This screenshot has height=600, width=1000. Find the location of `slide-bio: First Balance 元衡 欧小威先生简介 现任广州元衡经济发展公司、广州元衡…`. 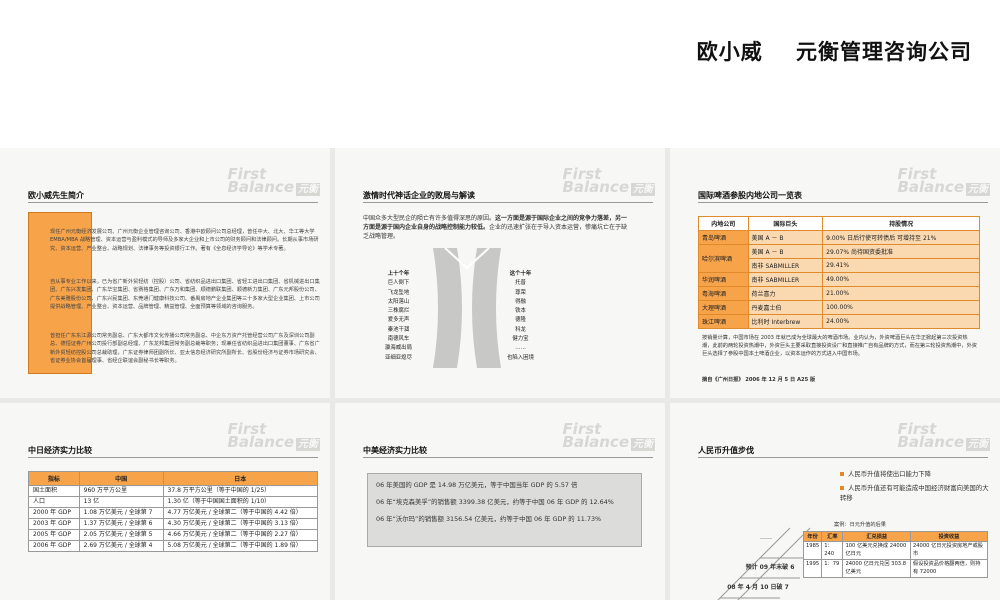

slide-bio: First Balance 元衡 欧小威先生简介 现任广州元衡经济发展公司、广州元衡… is located at coordinates (165, 273).